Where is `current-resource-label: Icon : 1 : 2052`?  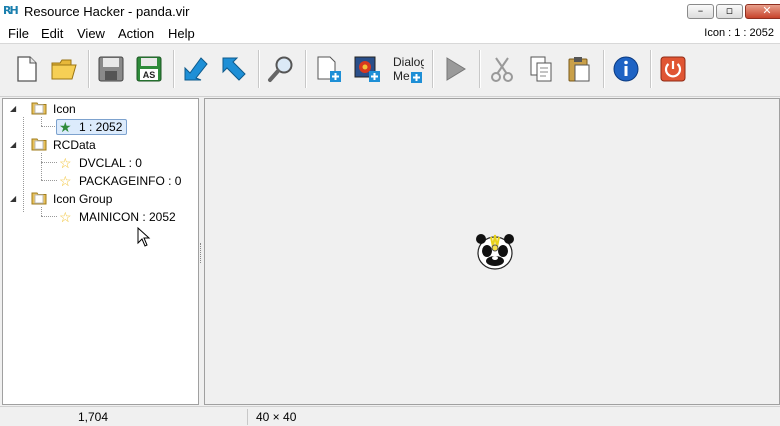
current-resource-label: Icon : 1 : 2052 is located at coordinates (739, 33).